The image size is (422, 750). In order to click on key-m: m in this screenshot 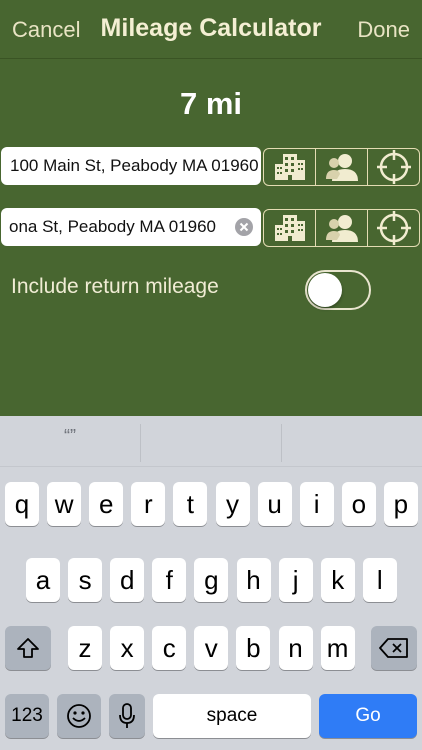, I will do `click(337, 648)`.